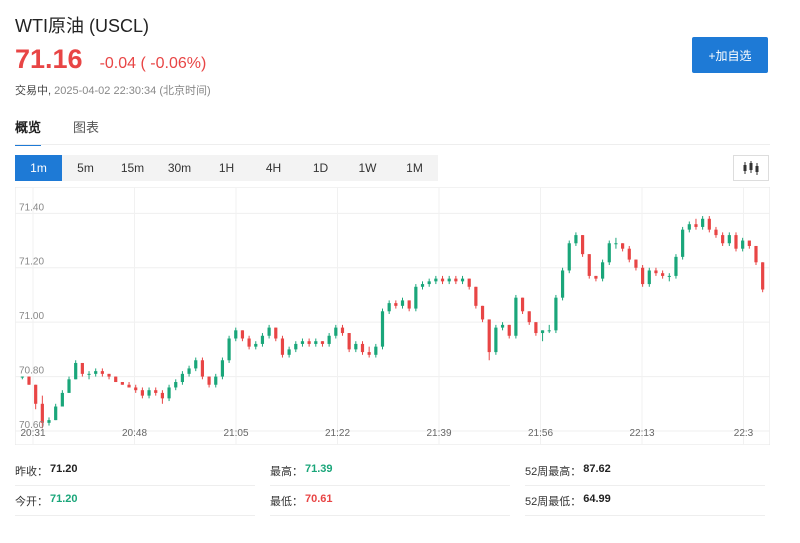  What do you see at coordinates (273, 168) in the screenshot?
I see `interval-4h: 4H` at bounding box center [273, 168].